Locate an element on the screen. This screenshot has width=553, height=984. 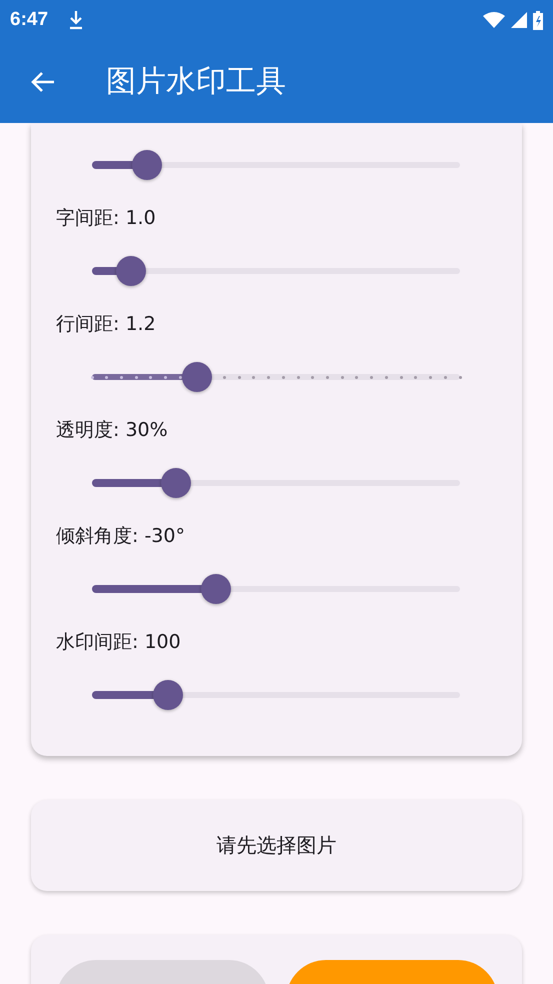
signal-icon is located at coordinates (519, 20).